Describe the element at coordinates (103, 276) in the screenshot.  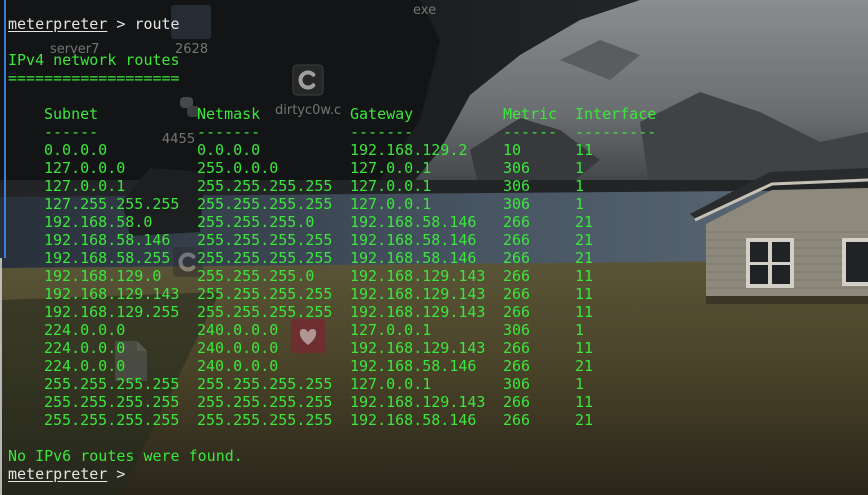
I see `route-subnet: 192.168.129.0` at that location.